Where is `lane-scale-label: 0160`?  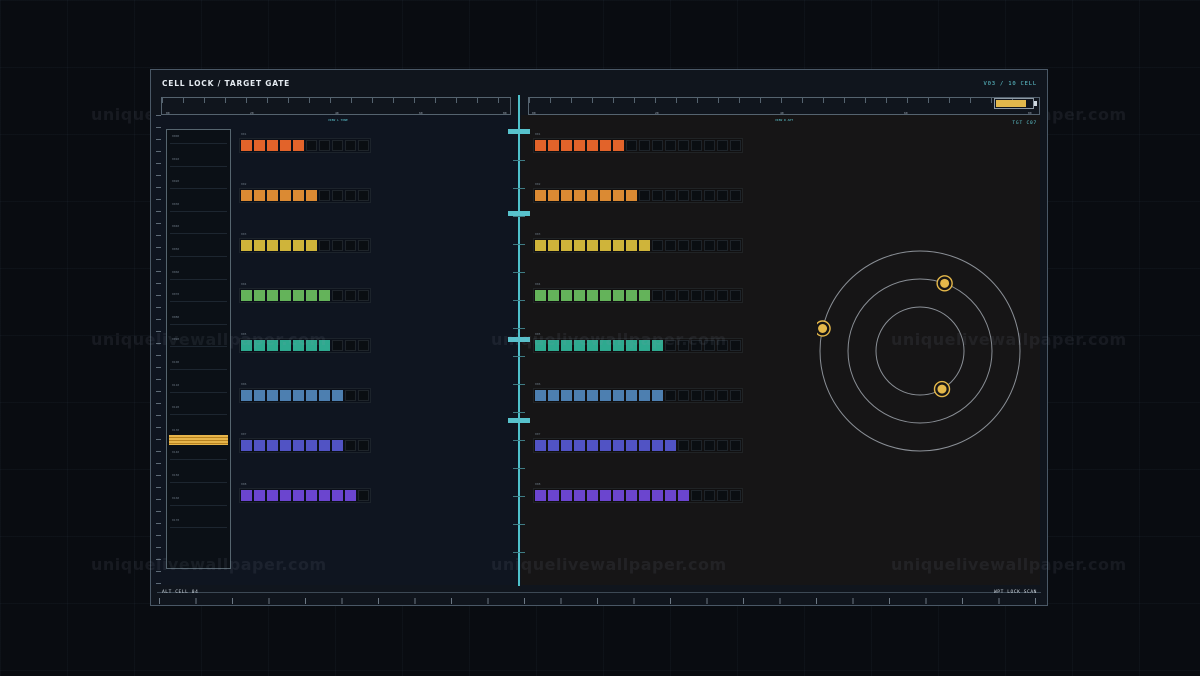 lane-scale-label: 0160 is located at coordinates (176, 497).